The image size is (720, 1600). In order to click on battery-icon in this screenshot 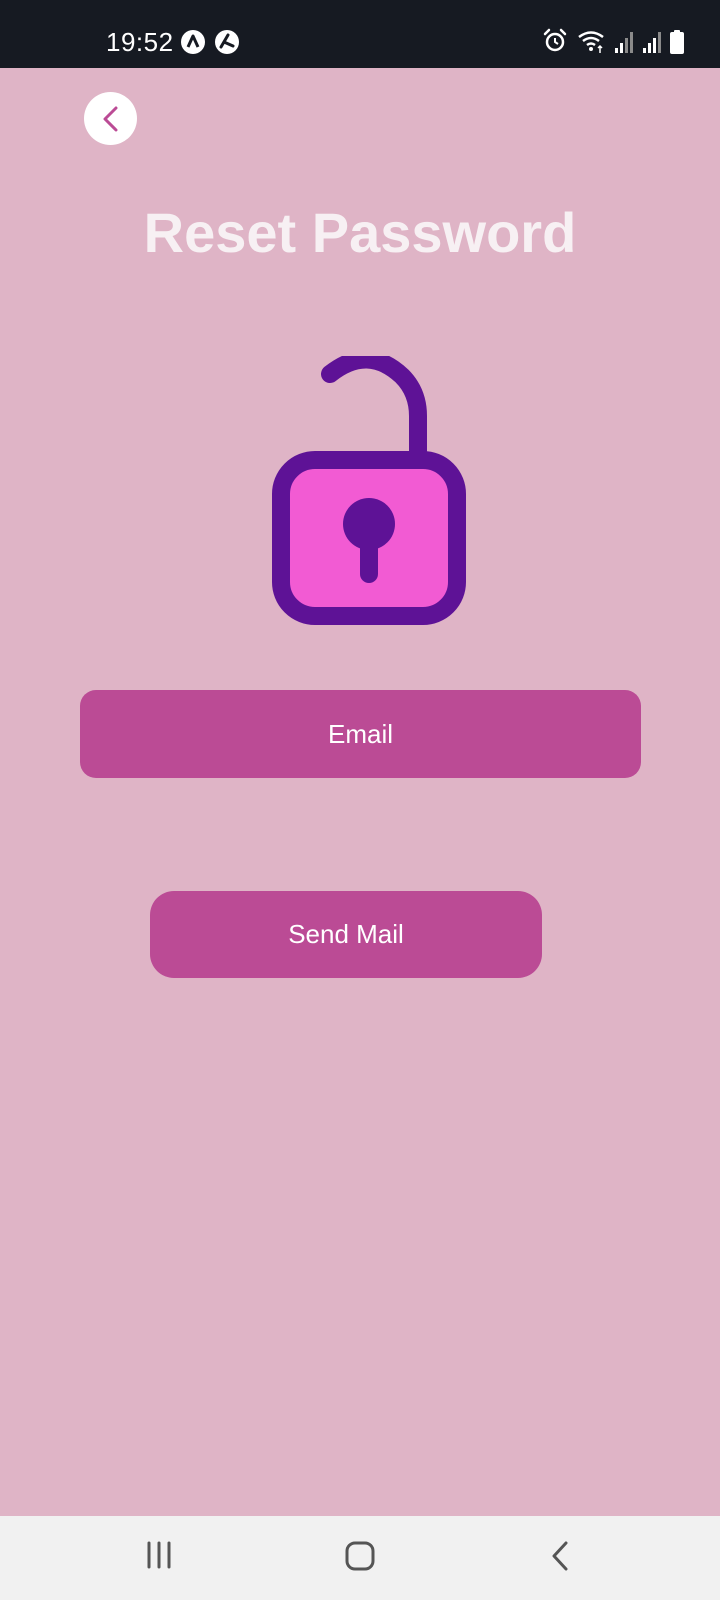, I will do `click(677, 42)`.